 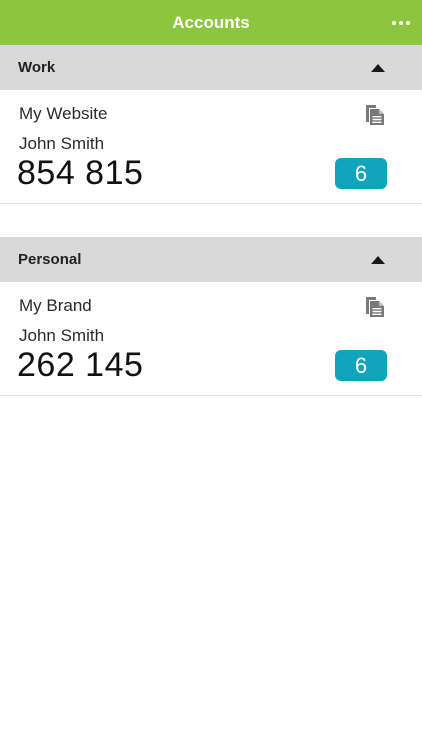 I want to click on section-title: Personal, so click(x=50, y=259).